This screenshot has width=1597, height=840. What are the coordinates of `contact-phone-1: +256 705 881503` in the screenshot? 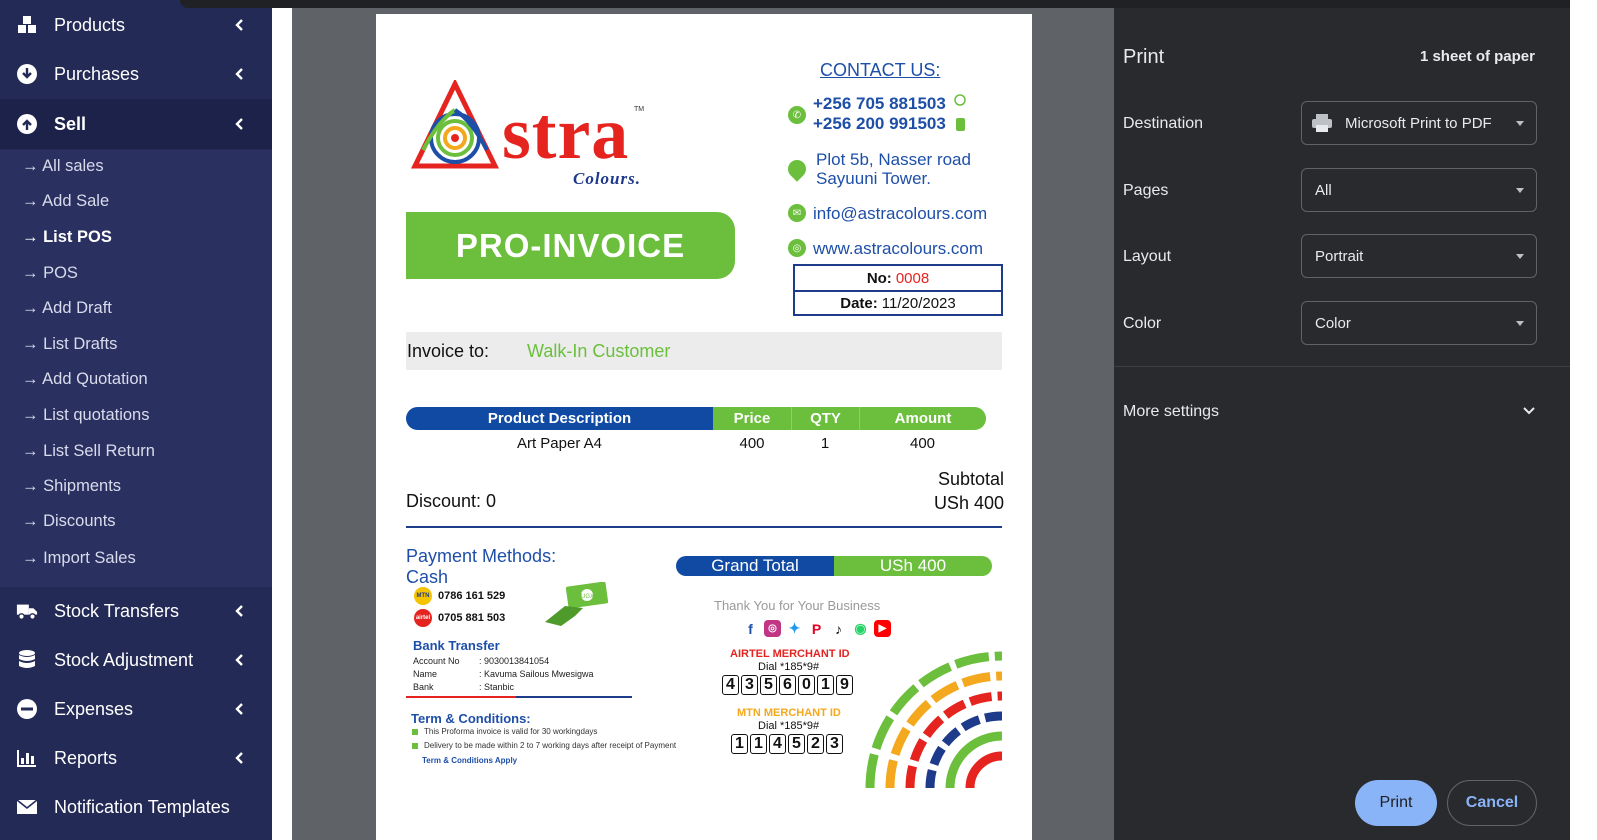 It's located at (879, 103).